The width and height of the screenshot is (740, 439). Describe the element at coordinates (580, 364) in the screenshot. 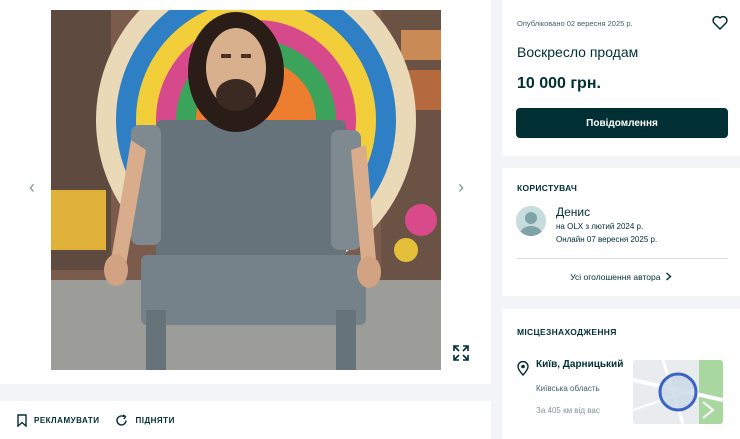

I see `location-city: Київ, Дарницький` at that location.